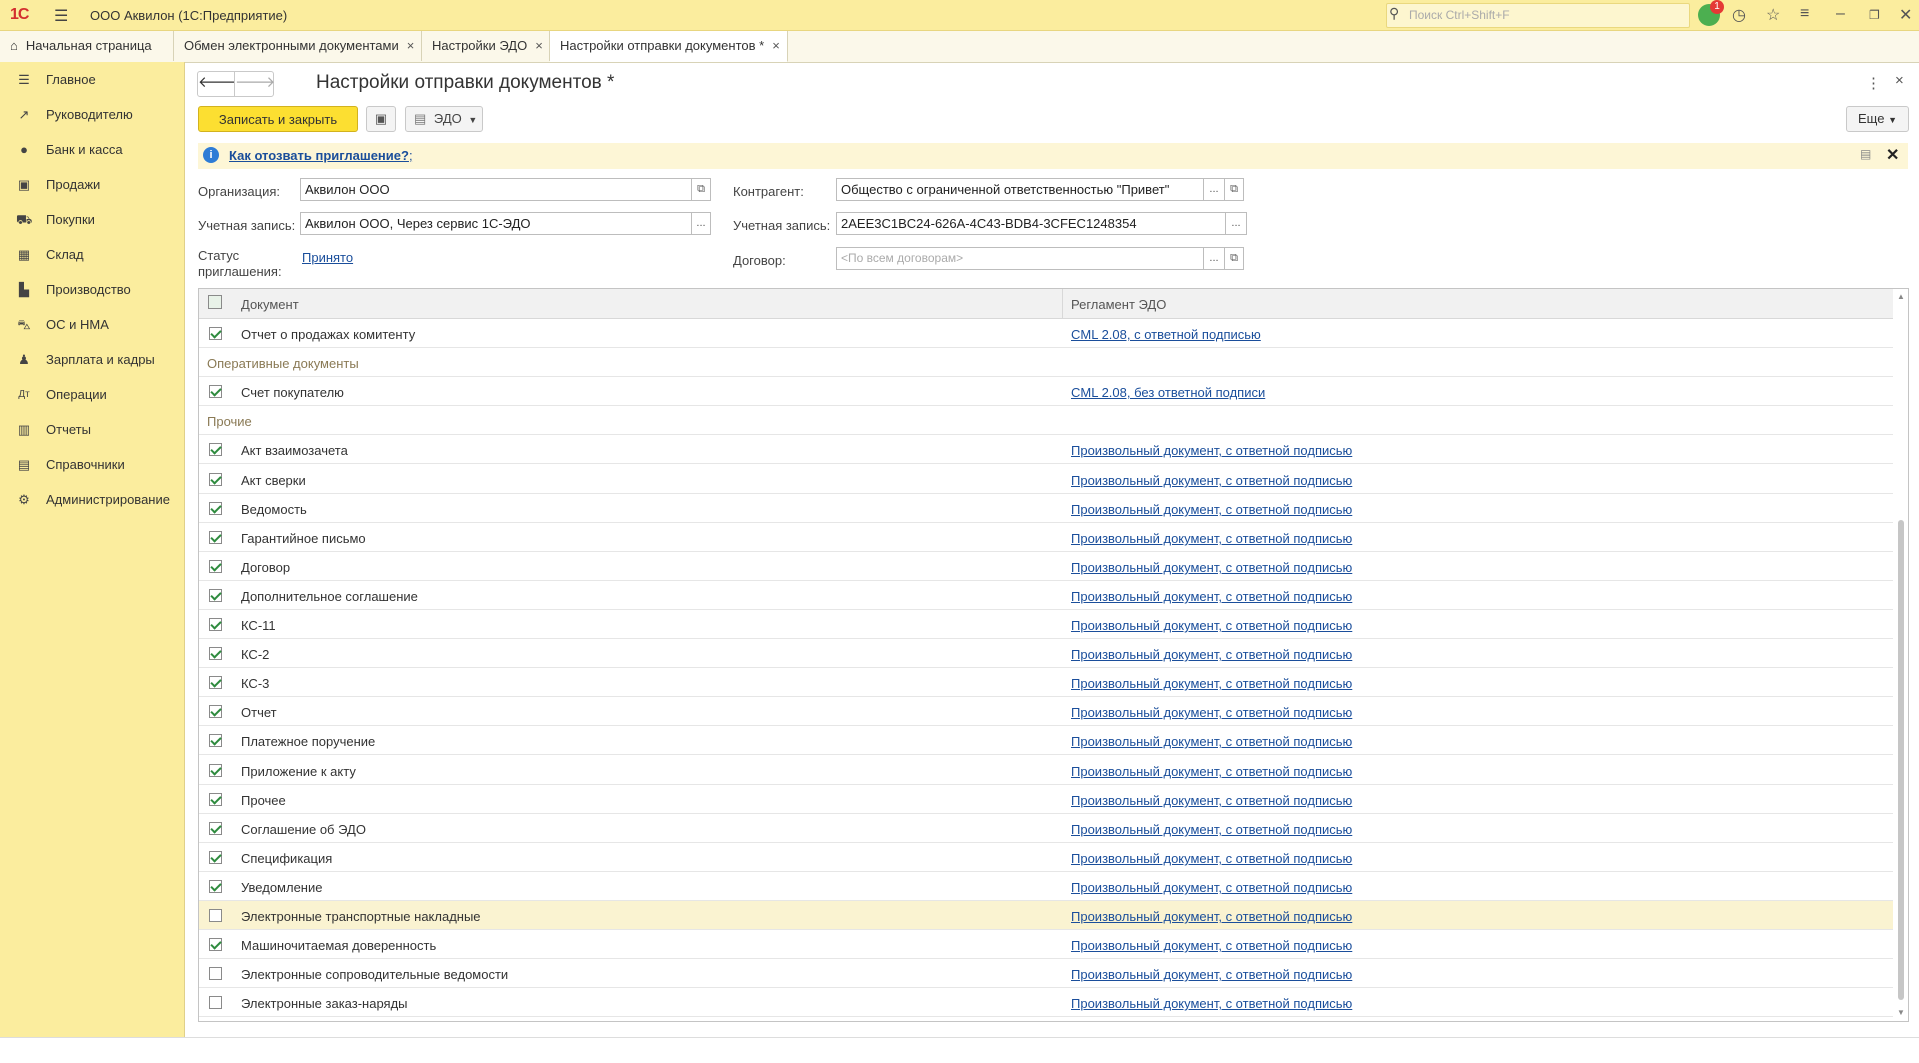 Image resolution: width=1919 pixels, height=1063 pixels. What do you see at coordinates (87, 46) in the screenshot?
I see `tab-home: ⌂ Начальная страница` at bounding box center [87, 46].